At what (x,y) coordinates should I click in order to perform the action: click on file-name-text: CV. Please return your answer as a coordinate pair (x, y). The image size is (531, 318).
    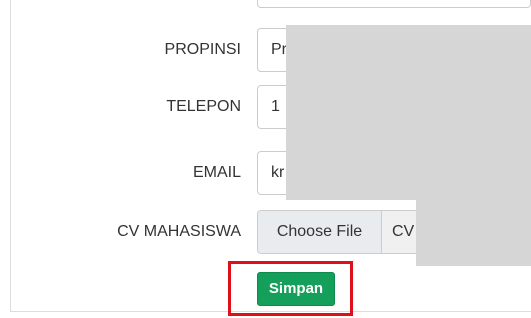
    Looking at the image, I should click on (403, 231).